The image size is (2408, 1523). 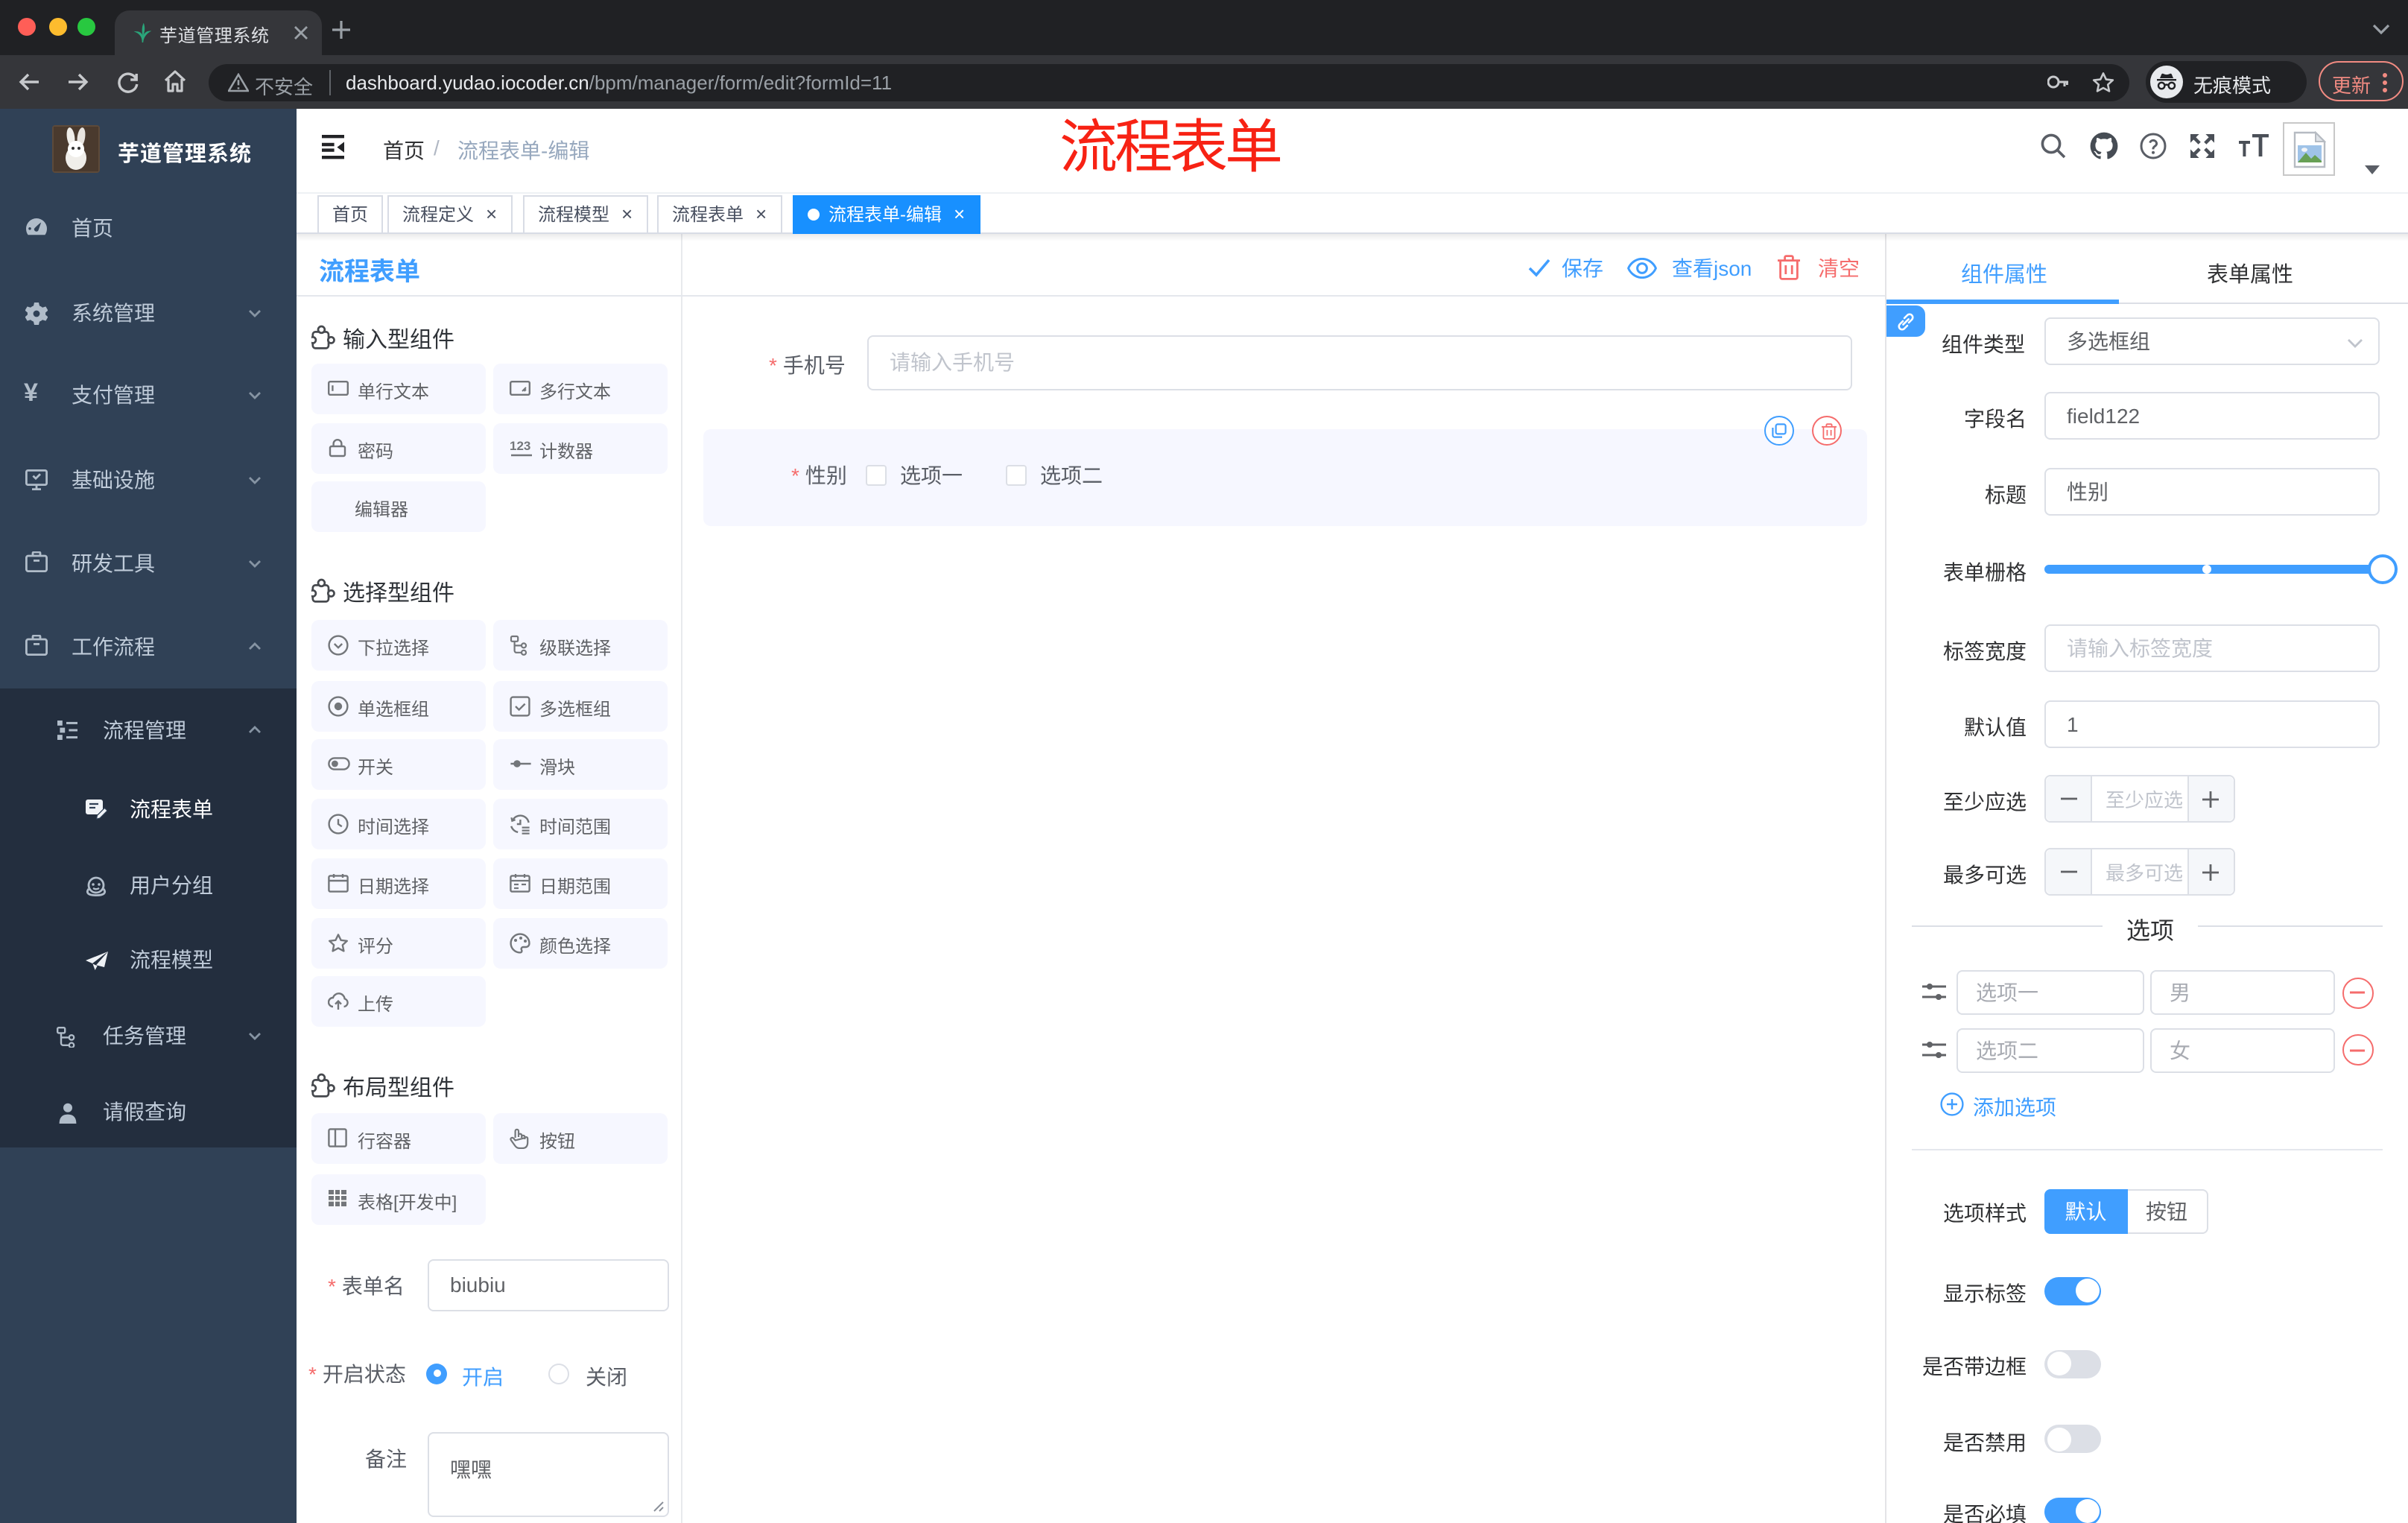 I want to click on svg-text: 123, so click(x=520, y=446).